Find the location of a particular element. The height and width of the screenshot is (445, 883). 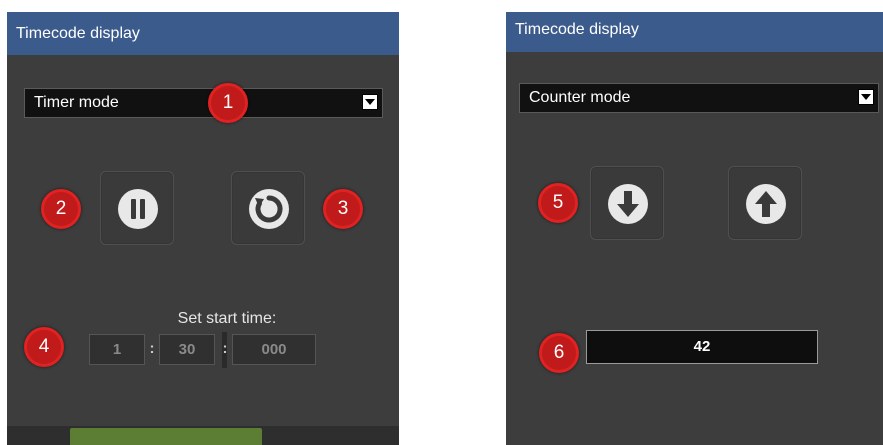

start-minutes-field: 30 is located at coordinates (187, 349).